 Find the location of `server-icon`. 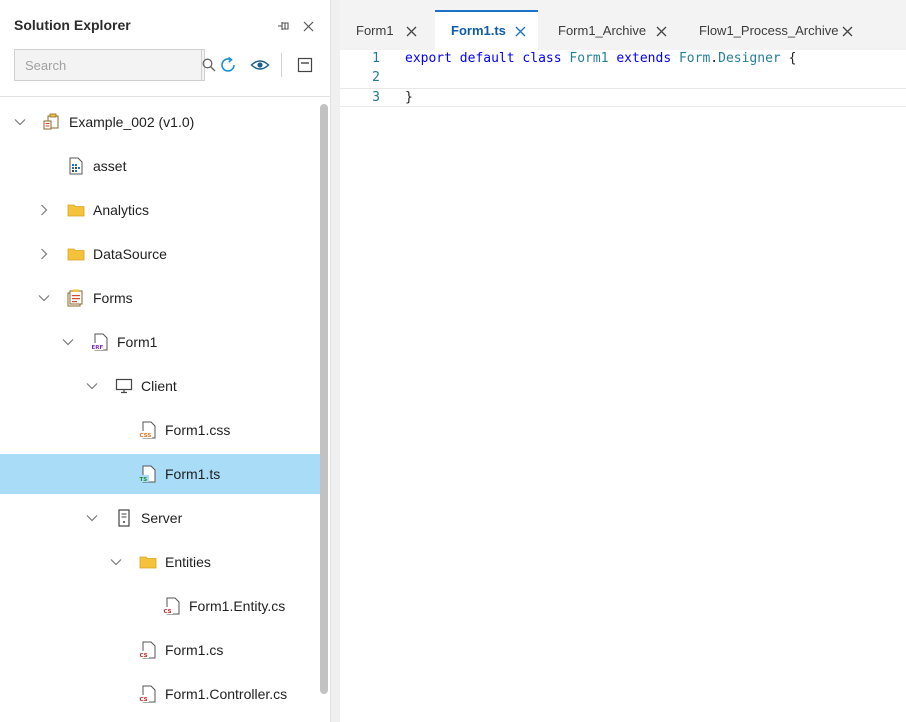

server-icon is located at coordinates (124, 518).